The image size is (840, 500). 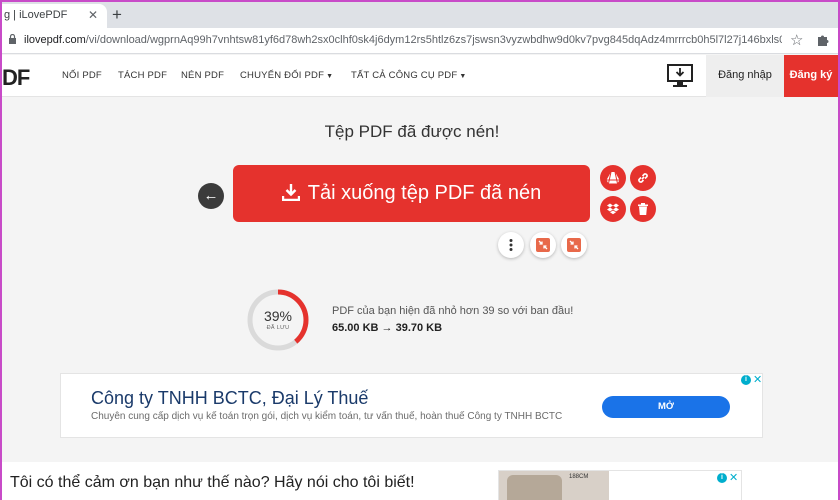 I want to click on back-button: ←, so click(x=211, y=196).